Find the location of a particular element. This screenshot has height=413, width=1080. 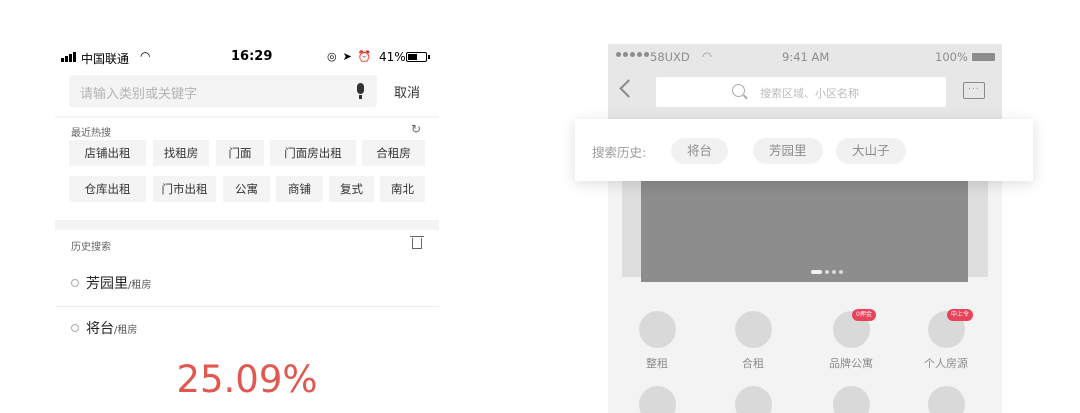

search-icon is located at coordinates (738, 90).